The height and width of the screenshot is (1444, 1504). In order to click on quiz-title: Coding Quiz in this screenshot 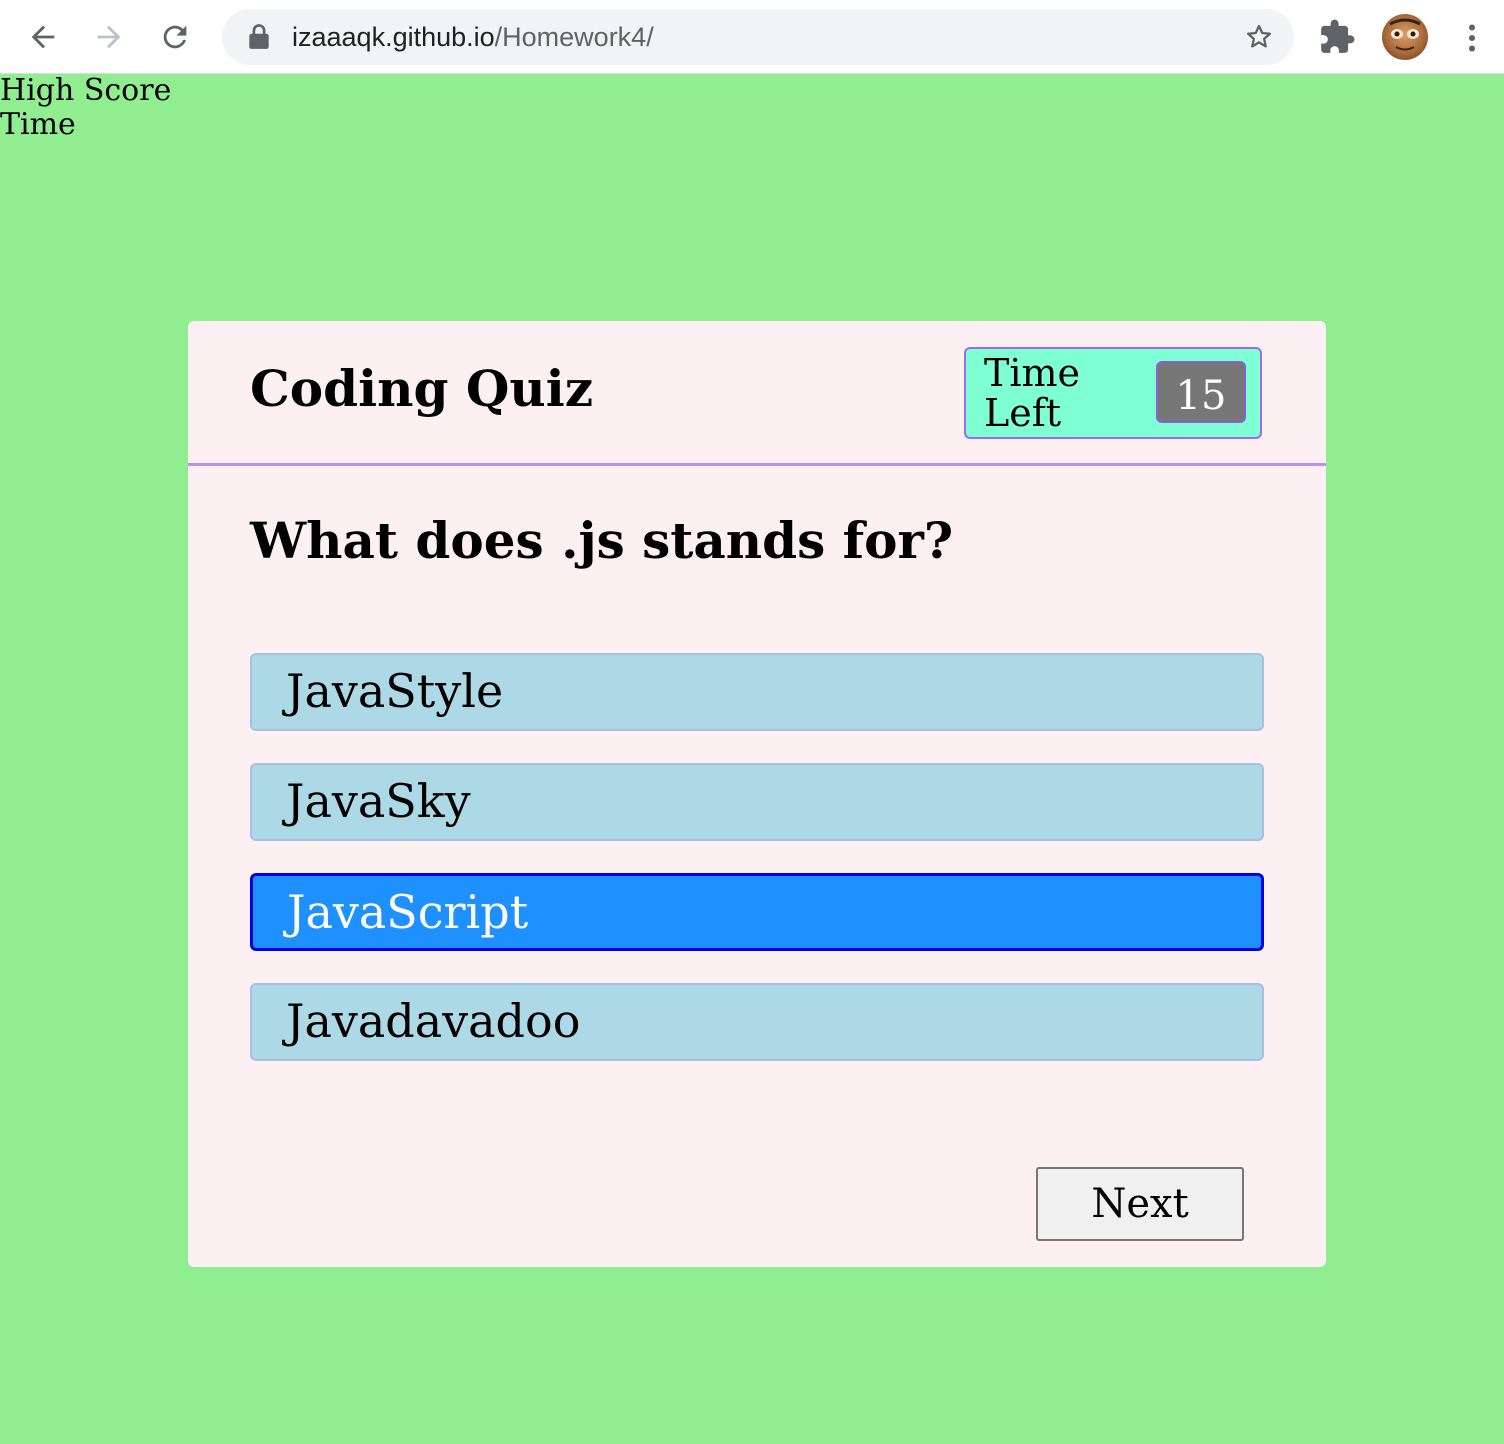, I will do `click(422, 388)`.